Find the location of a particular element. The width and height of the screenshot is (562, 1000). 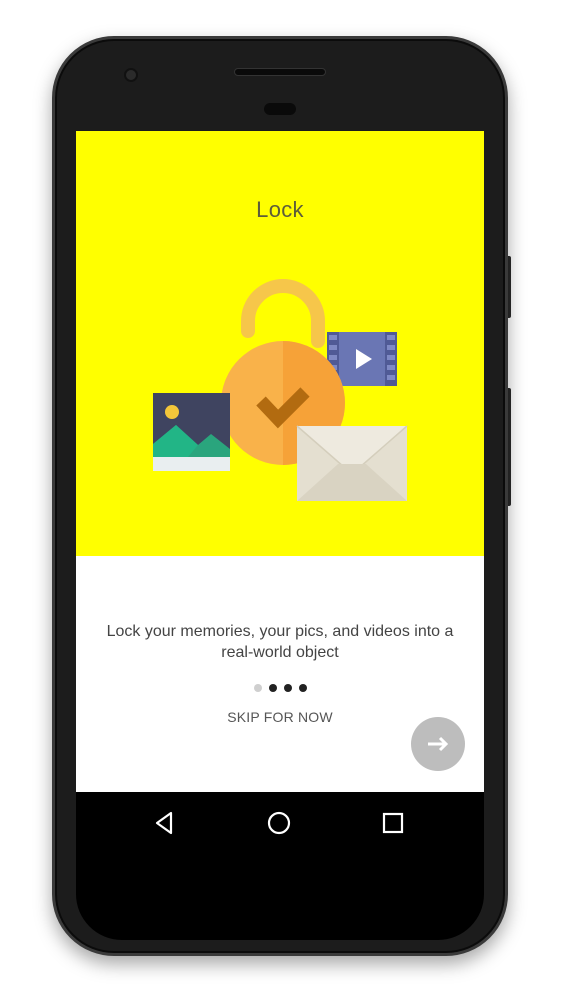

lock-illustration is located at coordinates (280, 390).